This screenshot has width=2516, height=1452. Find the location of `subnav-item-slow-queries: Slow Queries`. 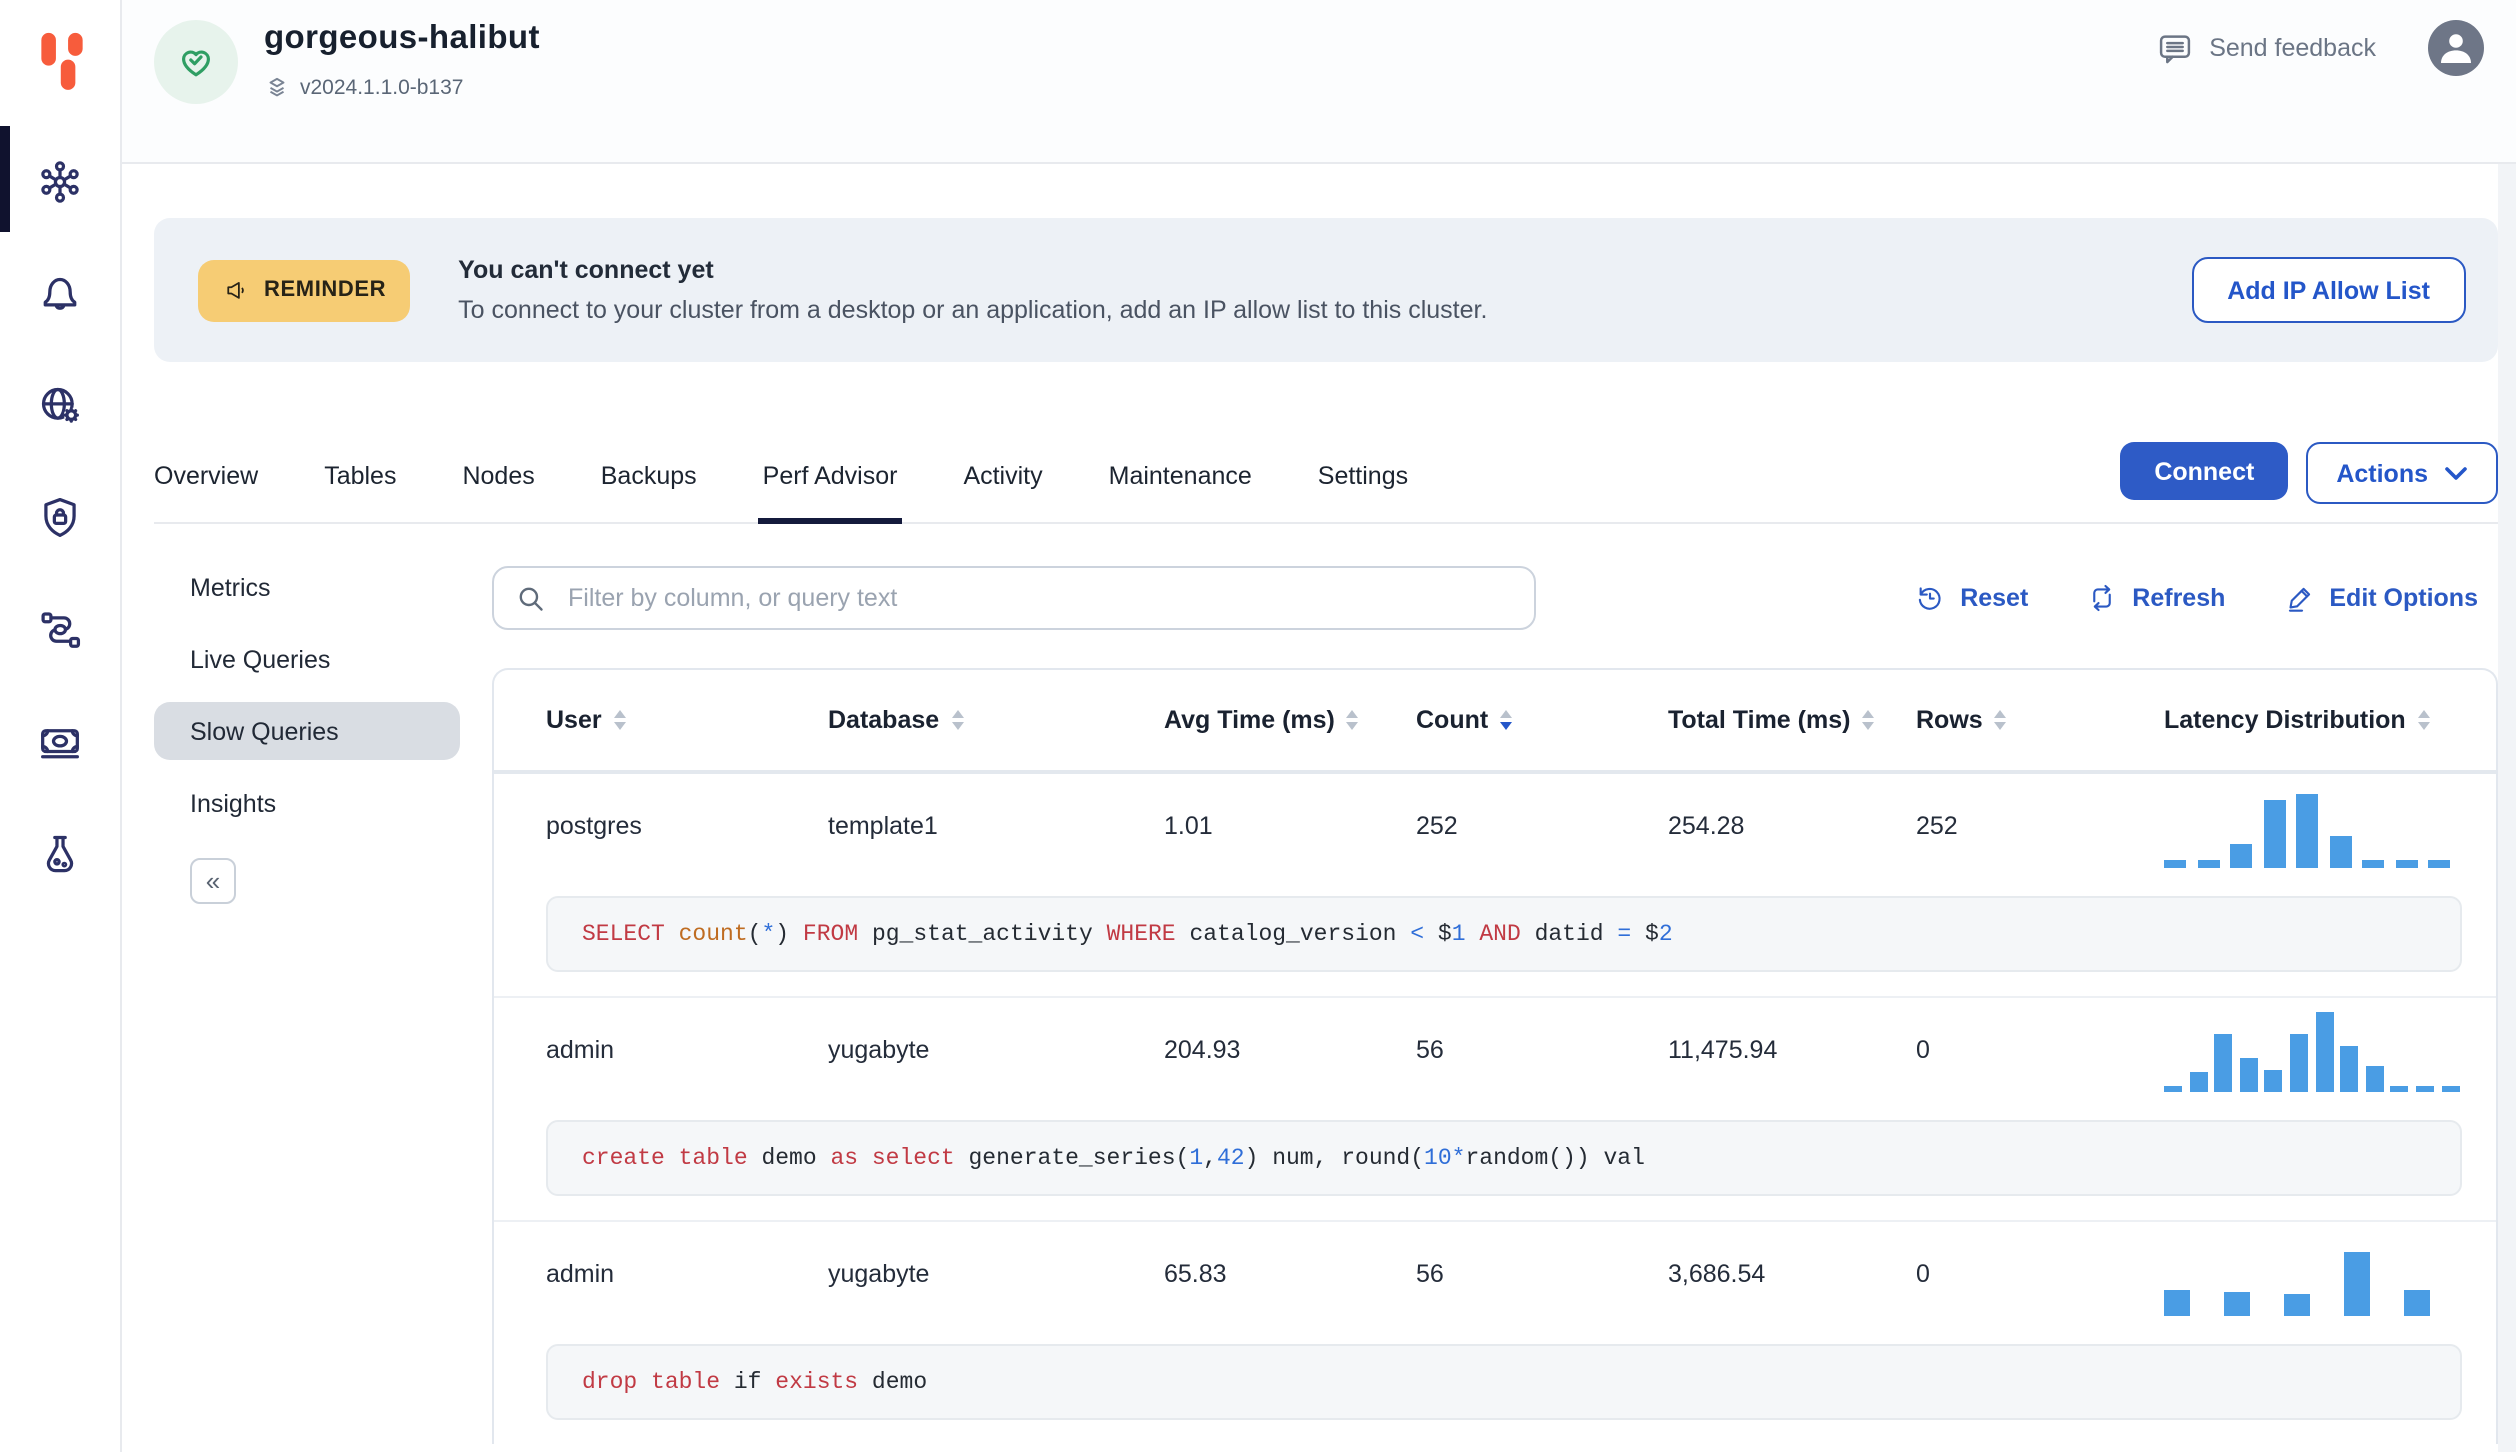

subnav-item-slow-queries: Slow Queries is located at coordinates (307, 731).